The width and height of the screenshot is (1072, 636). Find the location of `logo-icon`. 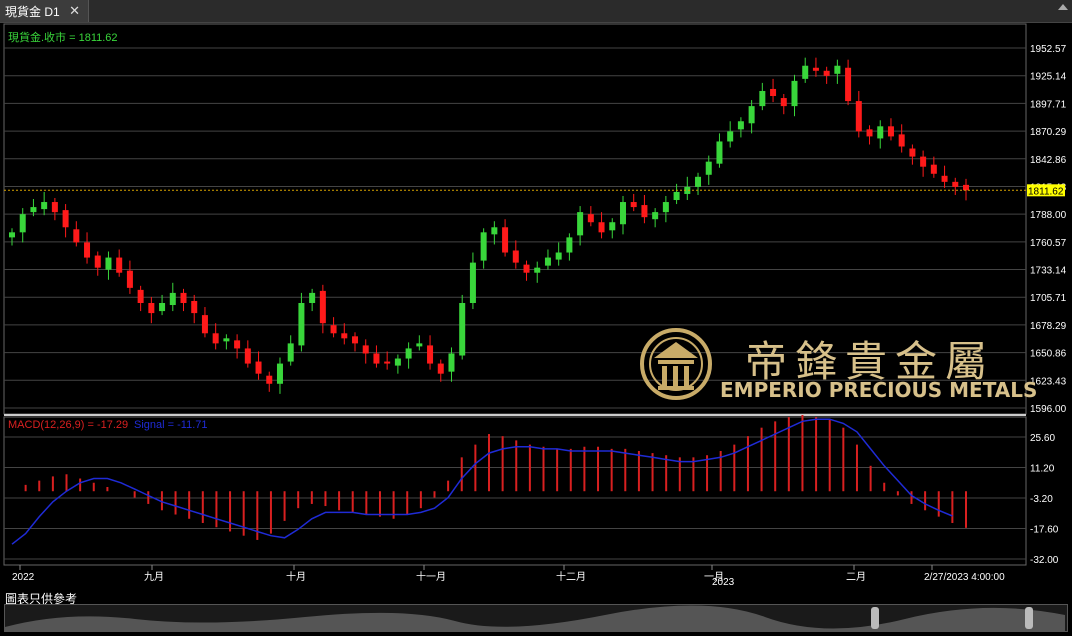

logo-icon is located at coordinates (676, 364).